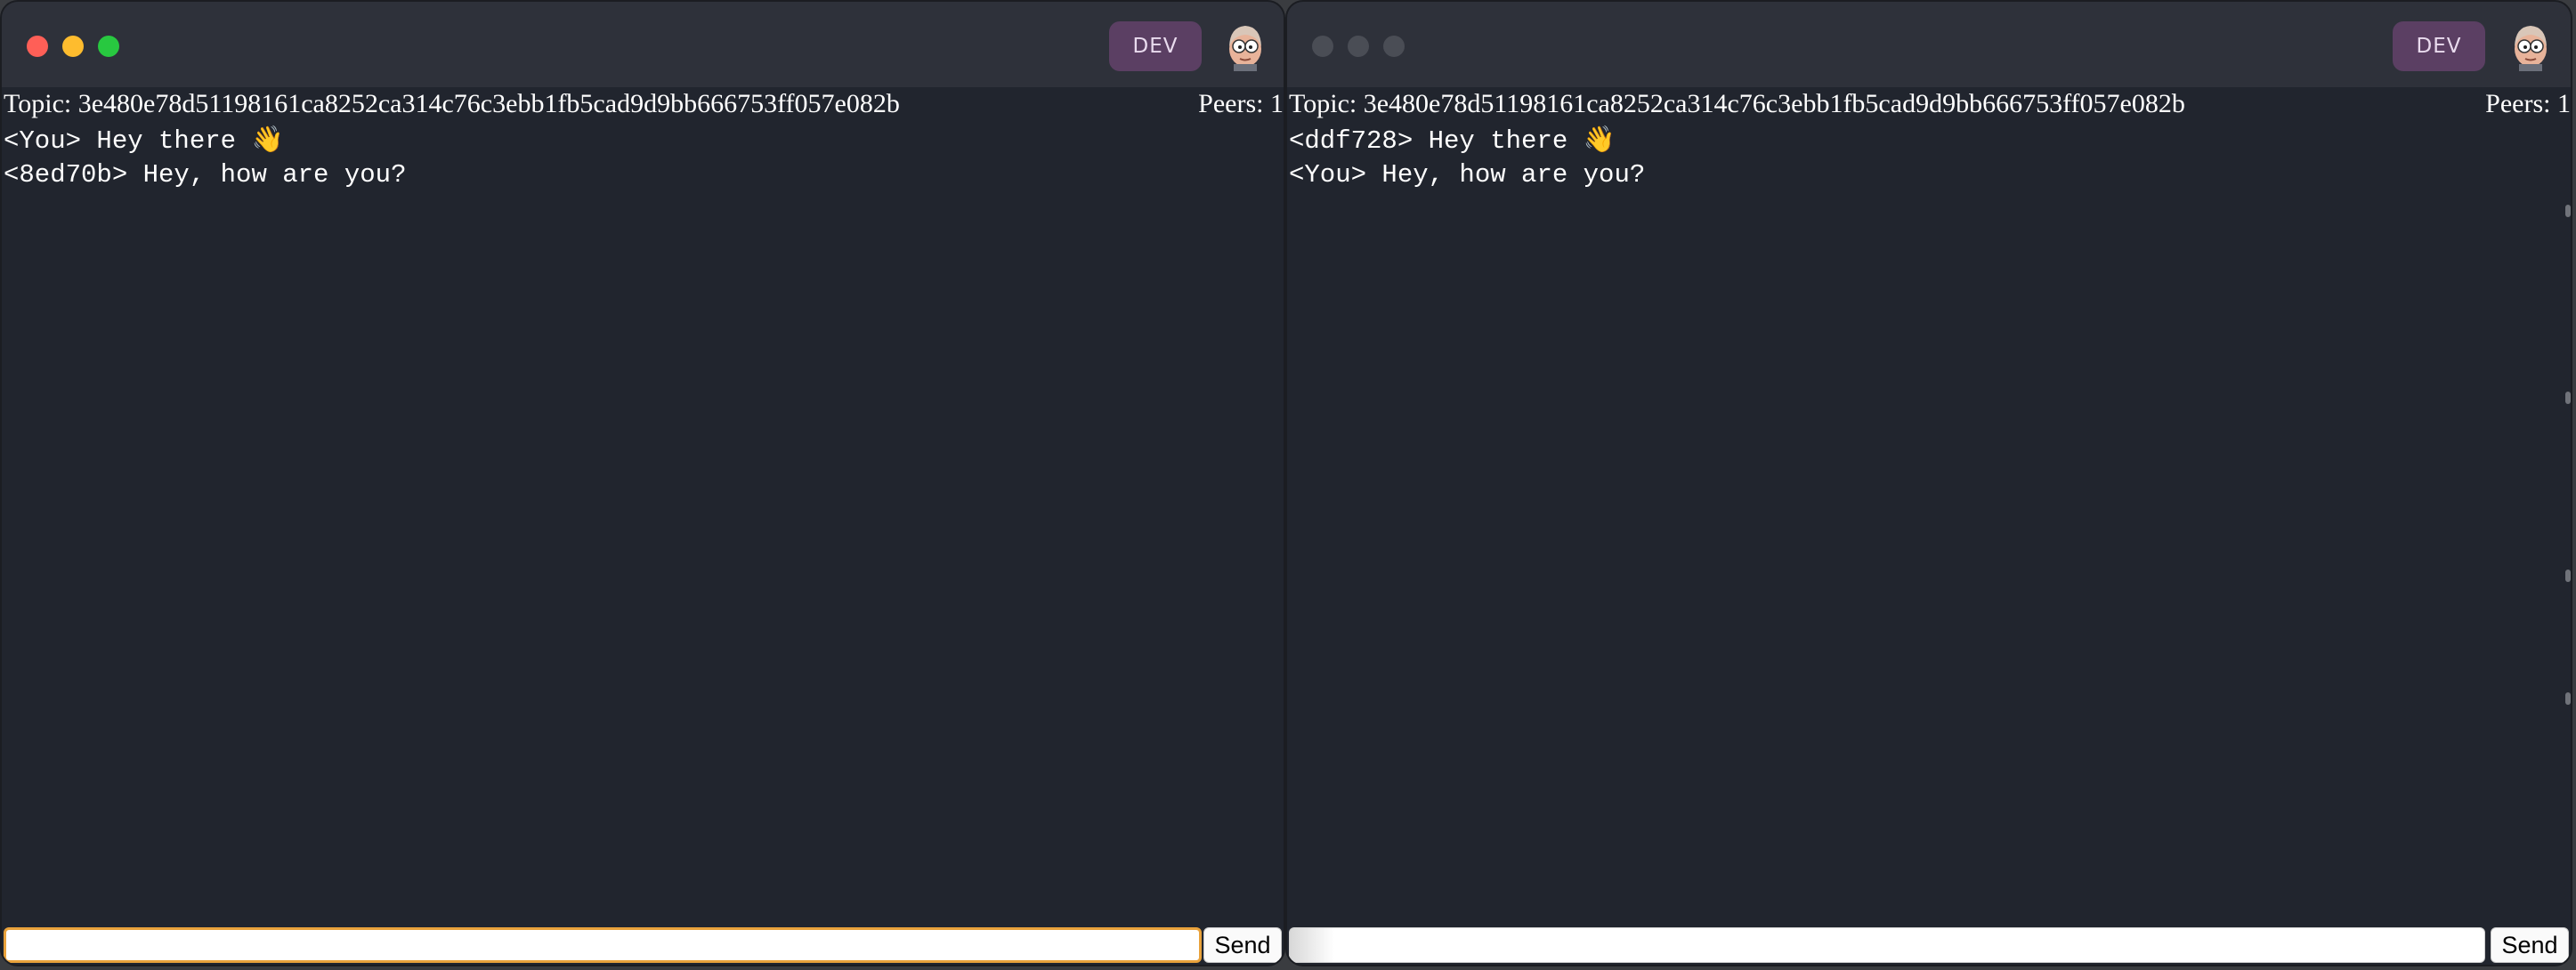  What do you see at coordinates (1452, 141) in the screenshot?
I see `message-line: <ddf728> Hey there 👋` at bounding box center [1452, 141].